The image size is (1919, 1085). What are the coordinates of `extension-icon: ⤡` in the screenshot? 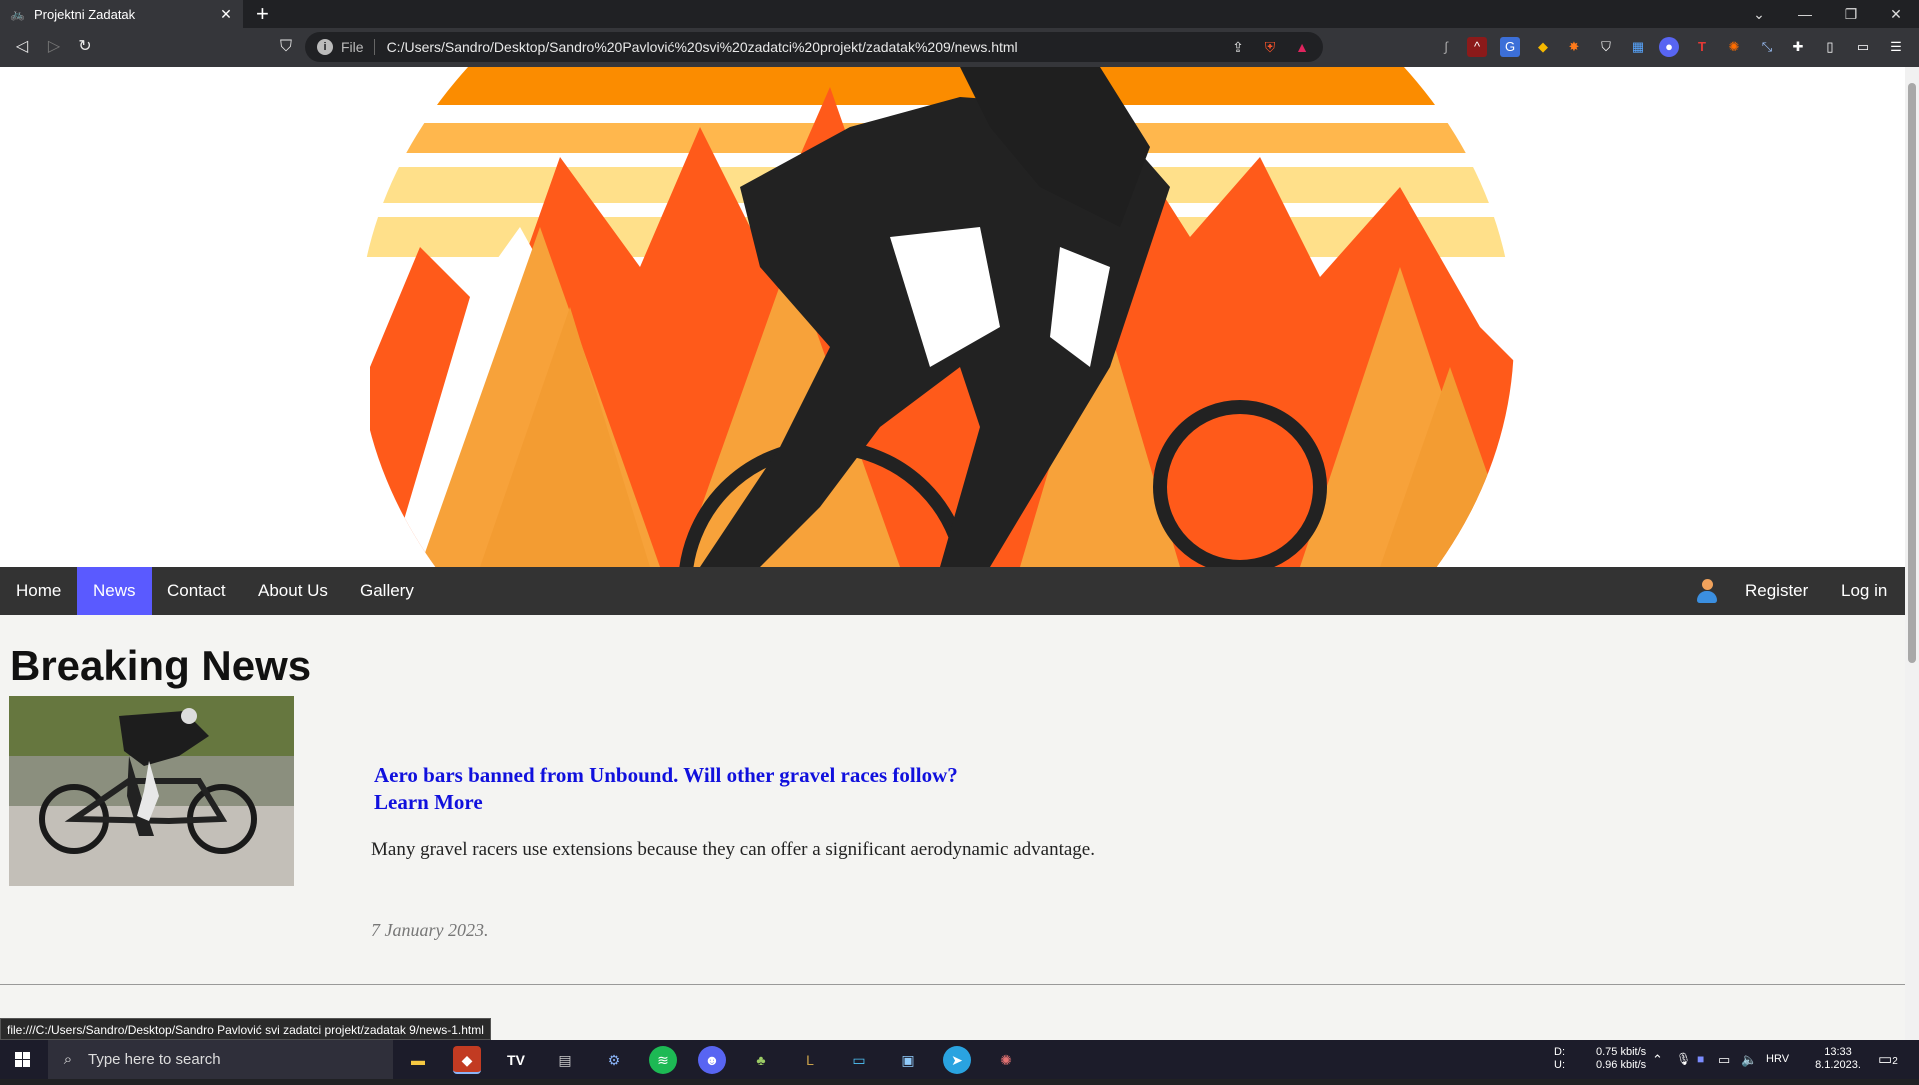 It's located at (1767, 47).